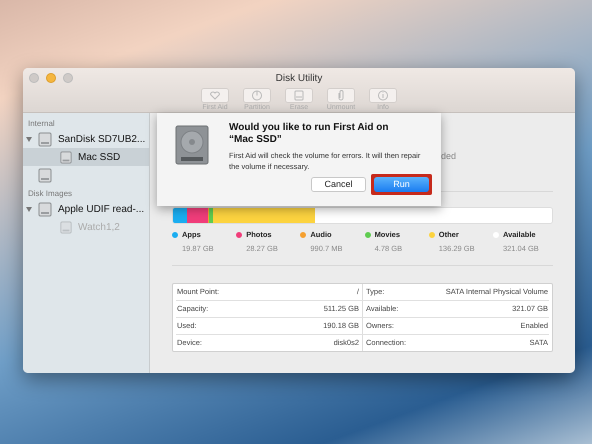  I want to click on hard-drive-icon, so click(192, 145).